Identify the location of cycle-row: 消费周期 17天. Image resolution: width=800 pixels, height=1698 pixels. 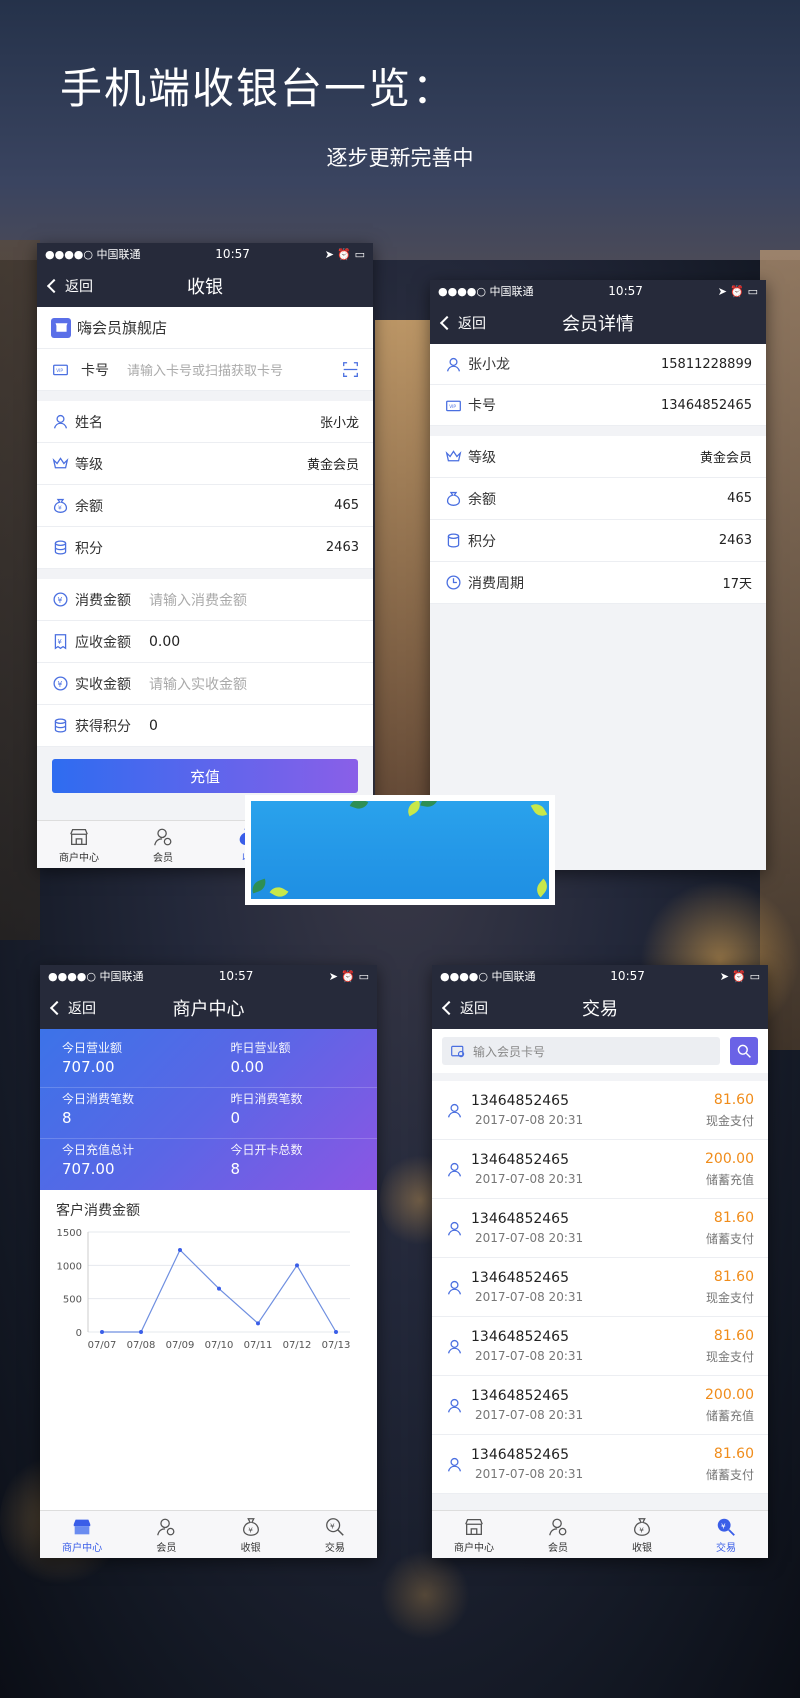
(598, 583).